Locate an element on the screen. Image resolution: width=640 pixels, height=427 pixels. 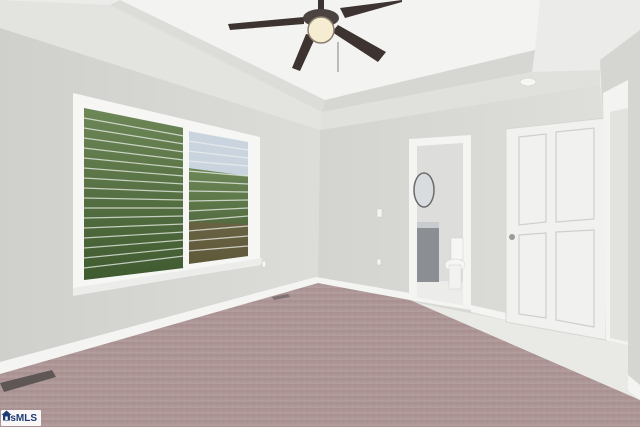
light-switch is located at coordinates (379, 213).